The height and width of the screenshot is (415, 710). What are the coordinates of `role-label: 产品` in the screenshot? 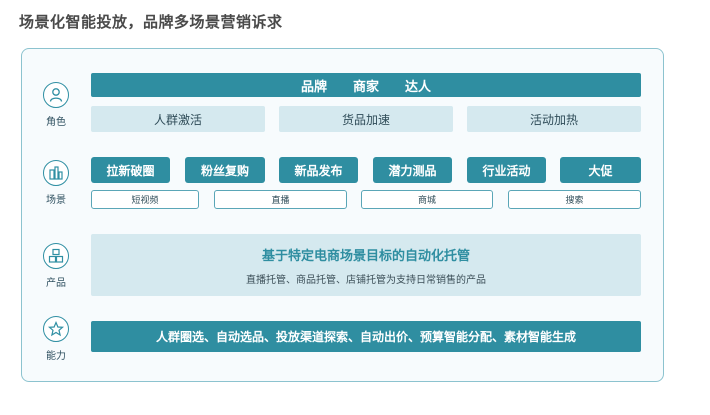 It's located at (56, 283).